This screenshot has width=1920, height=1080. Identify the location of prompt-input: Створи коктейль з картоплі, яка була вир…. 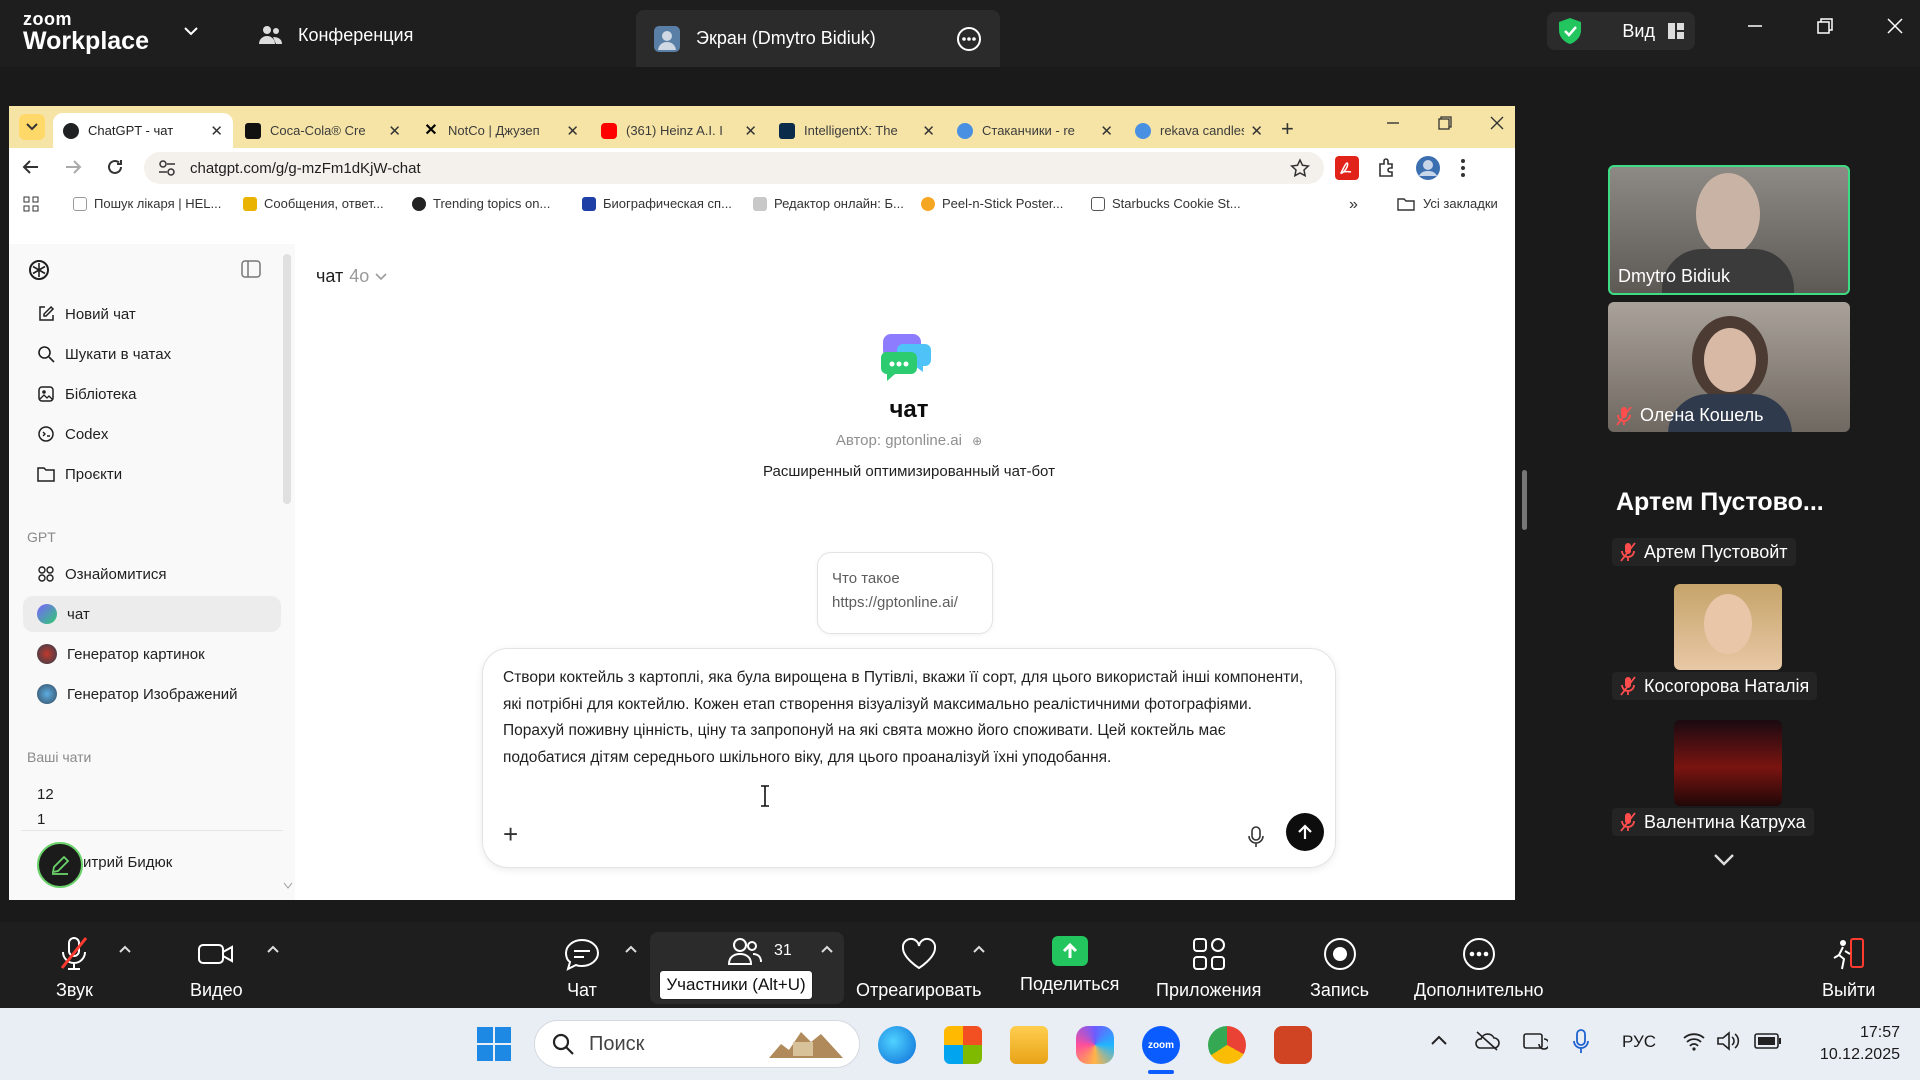
(908, 718).